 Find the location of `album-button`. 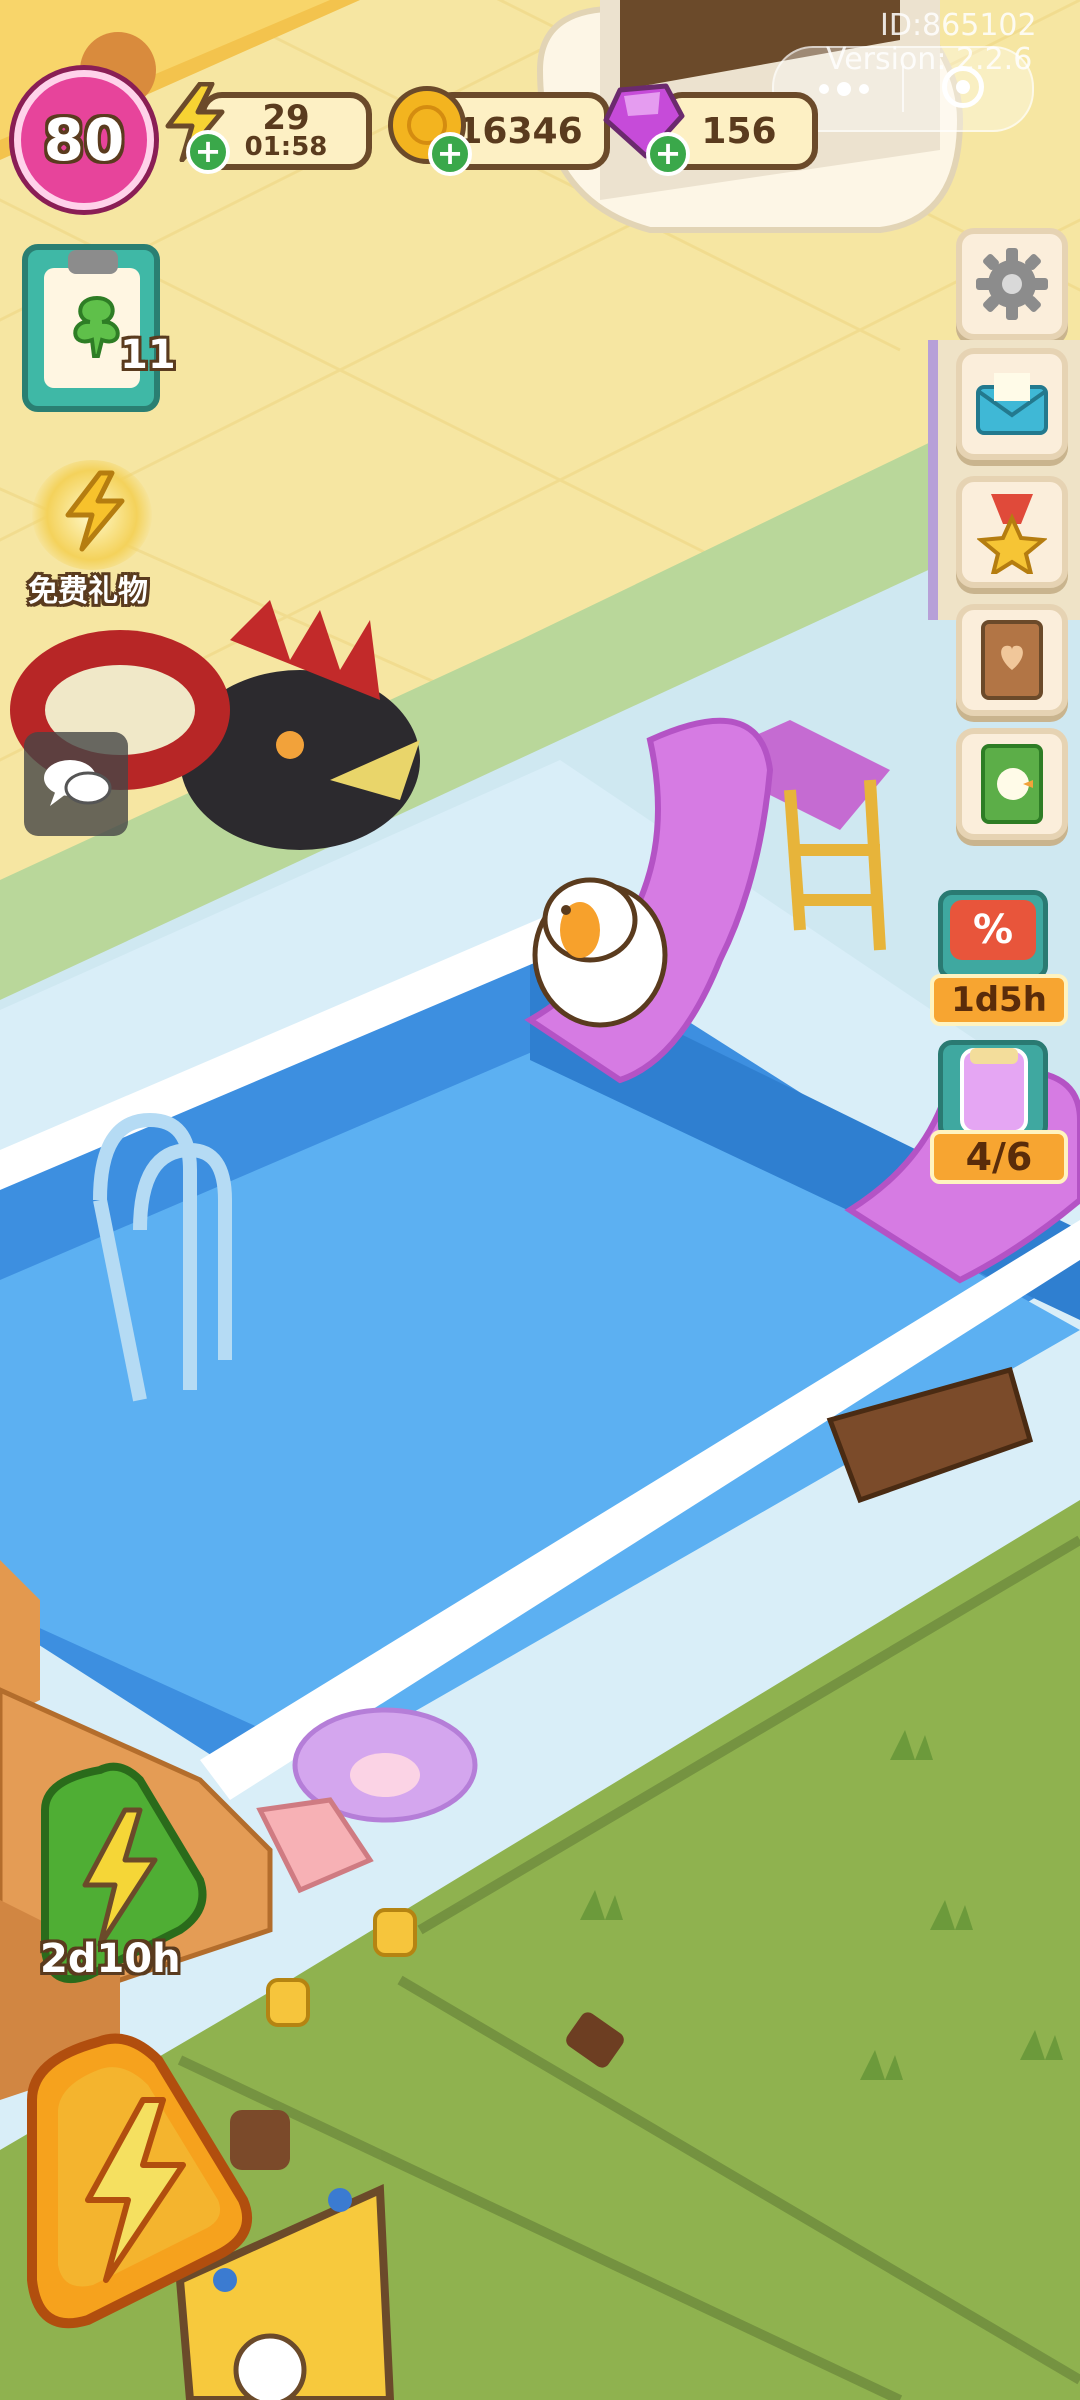

album-button is located at coordinates (1012, 660).